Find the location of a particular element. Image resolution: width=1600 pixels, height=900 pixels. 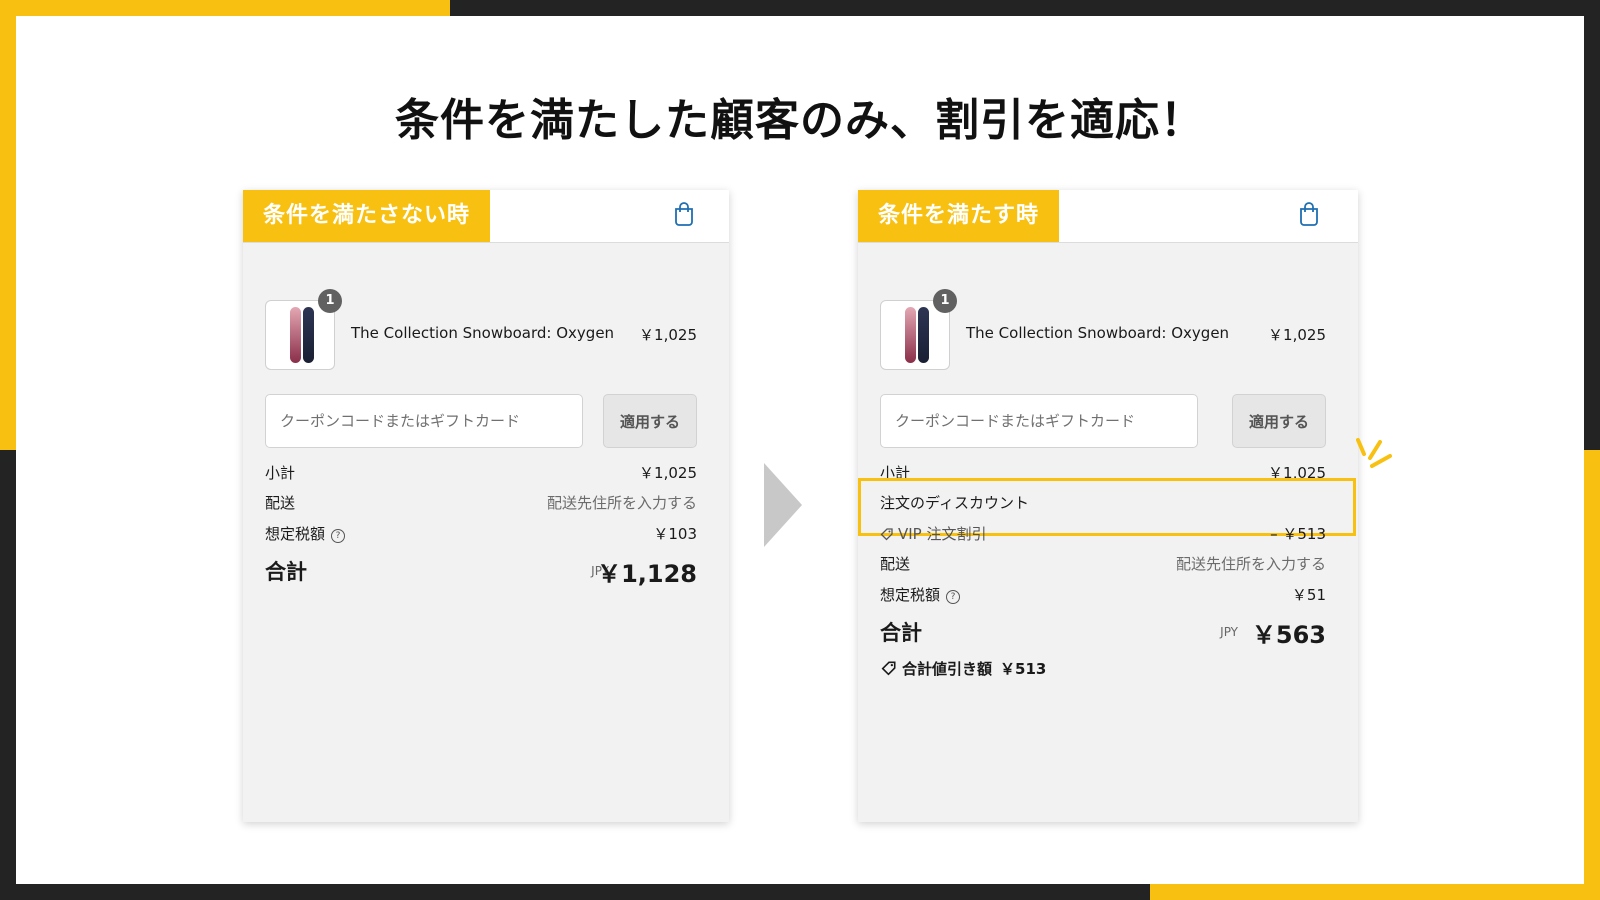

tax-value: ￥103 is located at coordinates (675, 534).